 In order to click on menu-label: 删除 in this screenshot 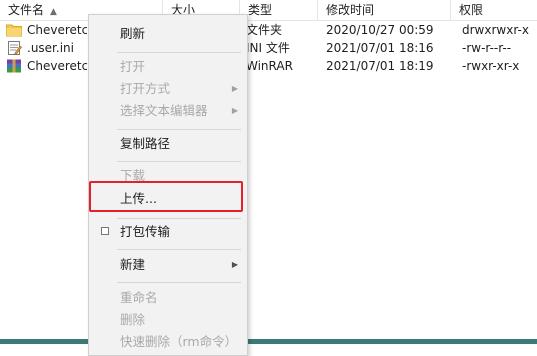, I will do `click(133, 319)`.